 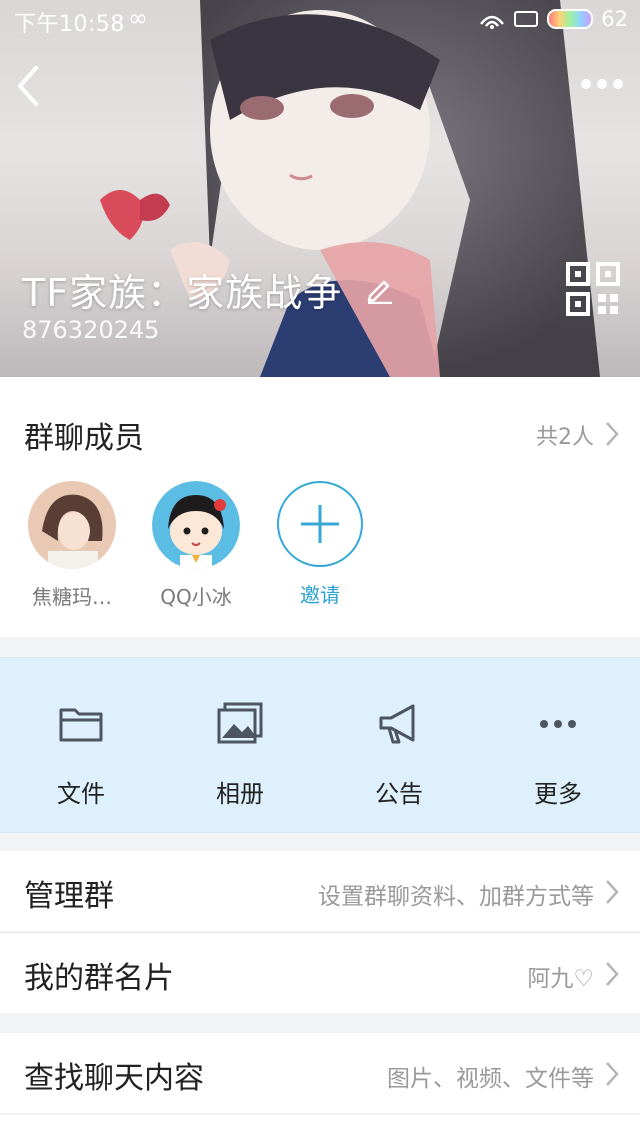 What do you see at coordinates (320, 20) in the screenshot?
I see `status-bar: 下午10:58 ∞ 62` at bounding box center [320, 20].